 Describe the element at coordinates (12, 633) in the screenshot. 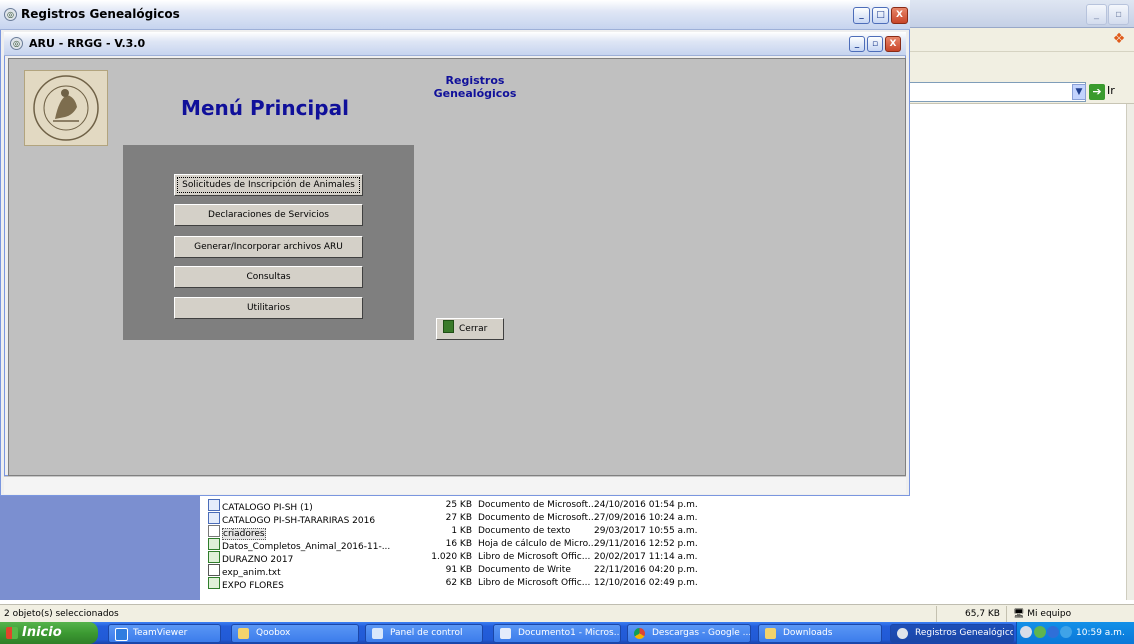

I see `windows-flag-icon` at that location.